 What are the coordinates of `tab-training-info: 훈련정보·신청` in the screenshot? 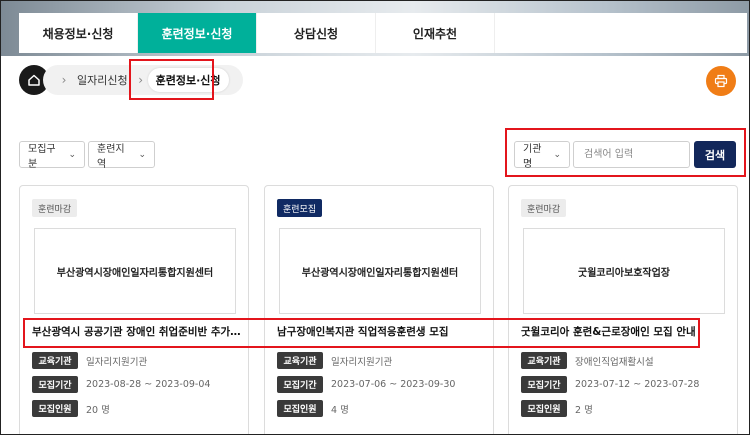 It's located at (197, 33).